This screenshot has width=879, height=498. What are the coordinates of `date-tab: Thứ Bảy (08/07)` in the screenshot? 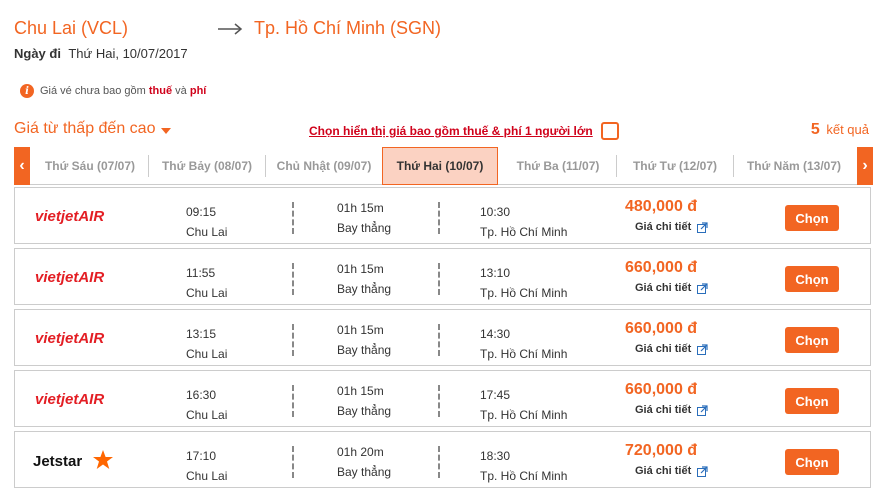 It's located at (207, 166).